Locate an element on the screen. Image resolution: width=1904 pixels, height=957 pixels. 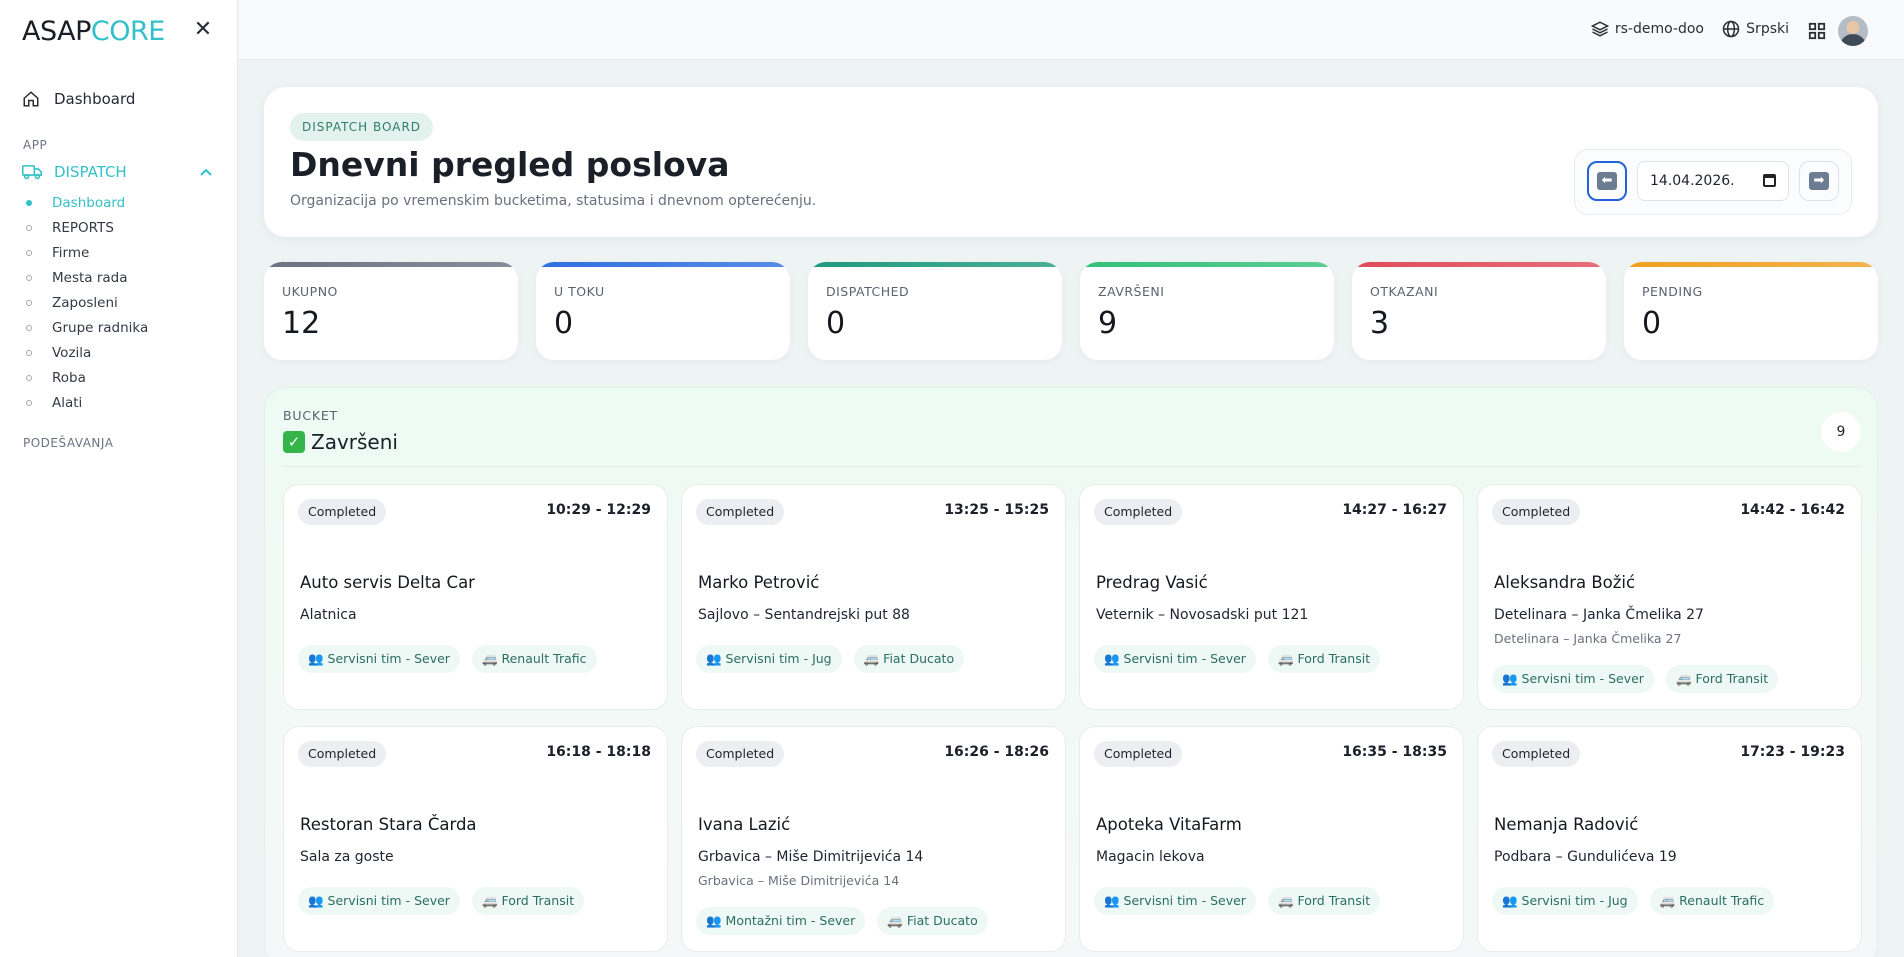
job-time: 10:29 - 12:29 is located at coordinates (598, 510).